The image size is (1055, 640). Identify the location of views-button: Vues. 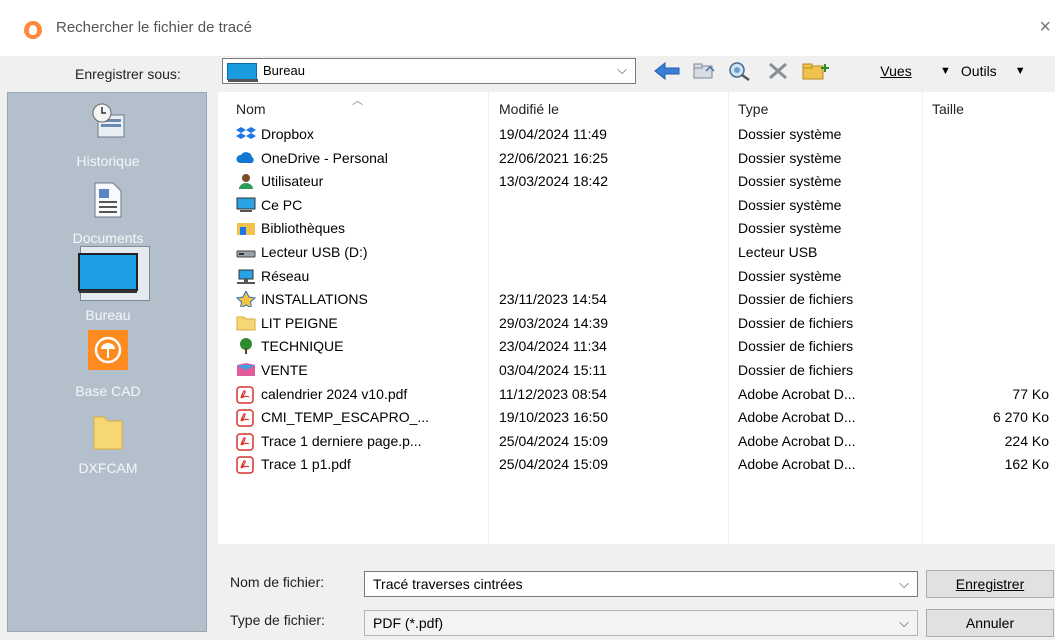
(896, 71).